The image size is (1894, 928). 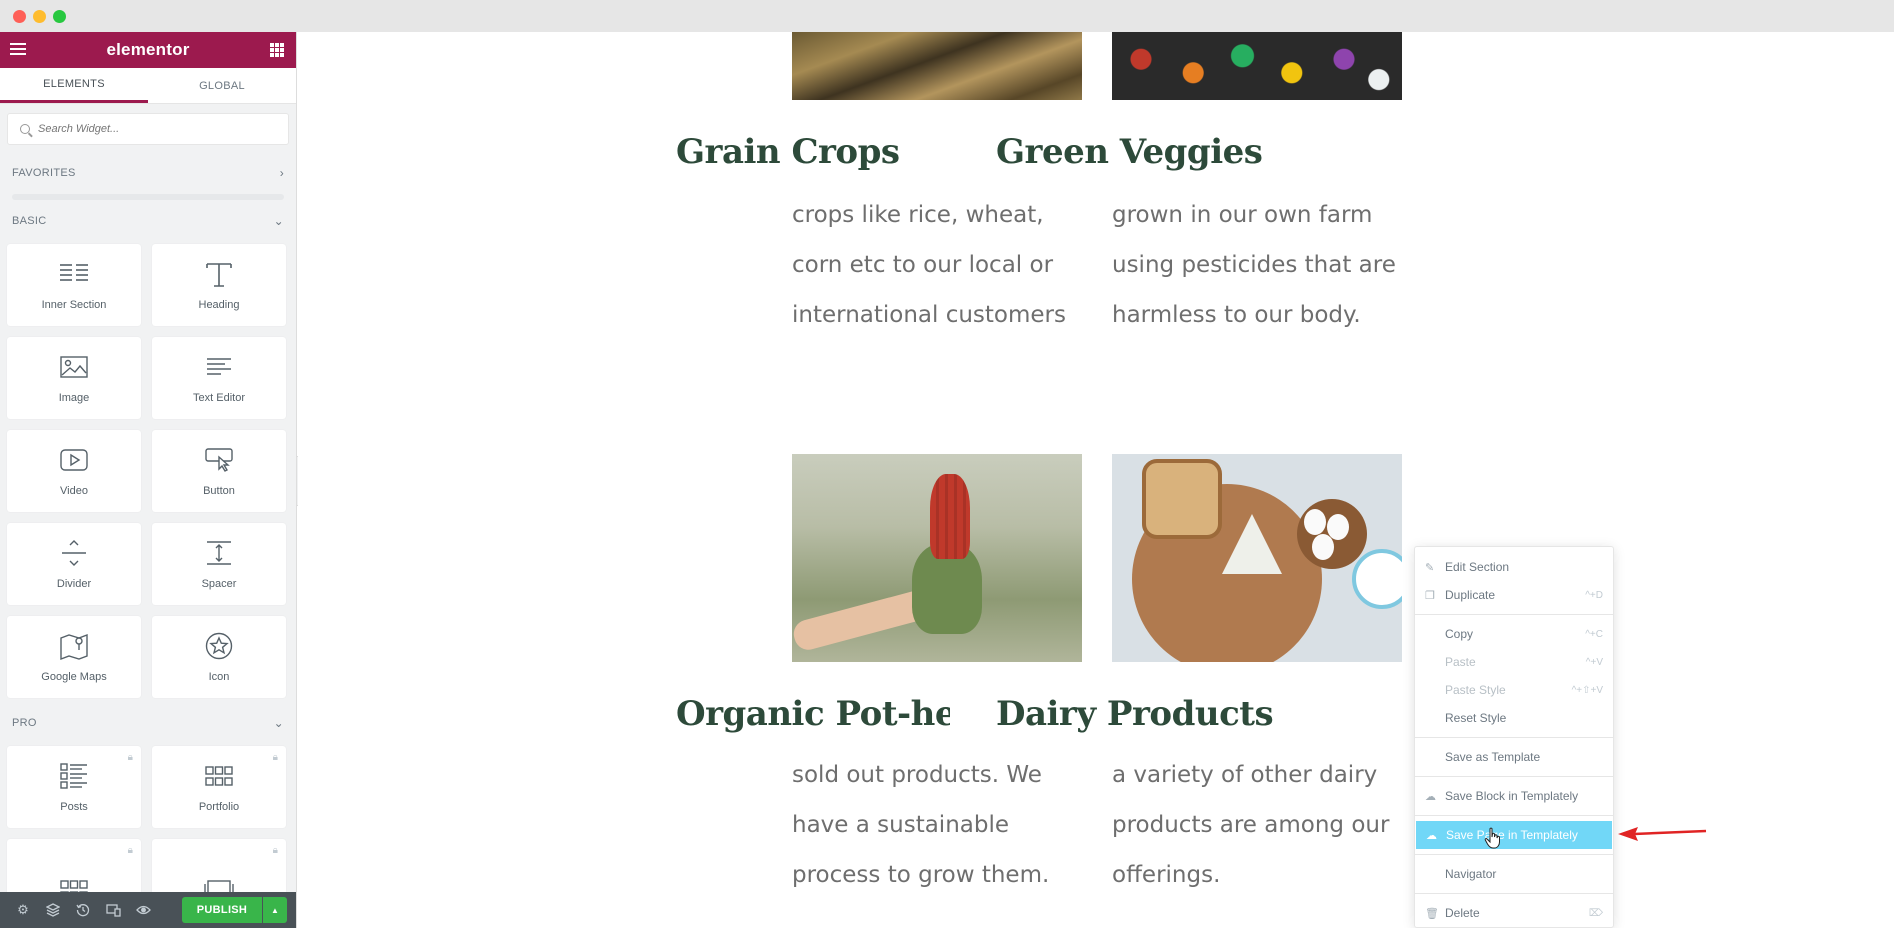 I want to click on widget-divider: Divider, so click(x=74, y=564).